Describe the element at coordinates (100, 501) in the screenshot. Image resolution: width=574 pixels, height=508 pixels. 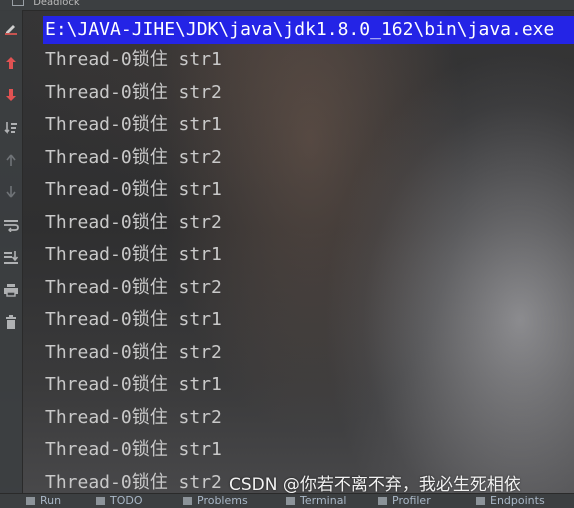
I see `todo-tab-icon` at that location.